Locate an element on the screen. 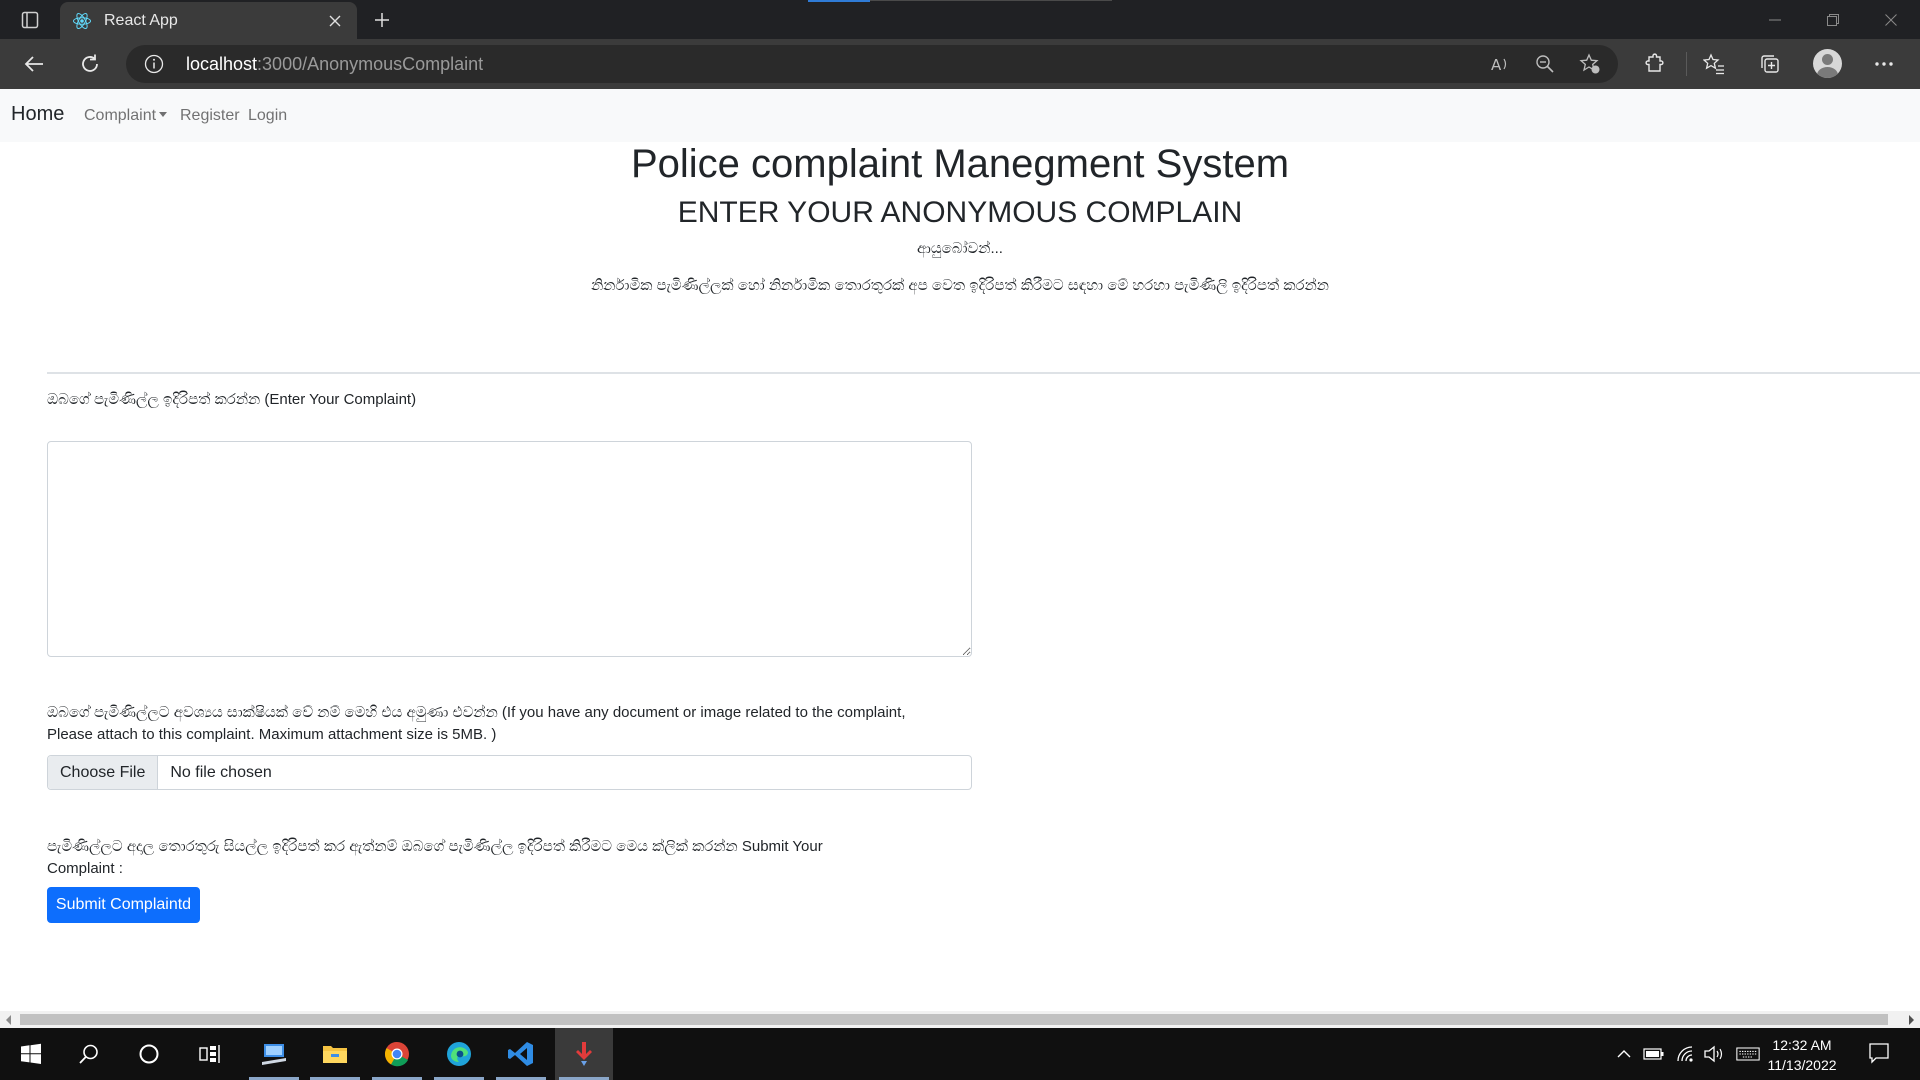 The width and height of the screenshot is (1920, 1080). more-menu-icon is located at coordinates (1884, 64).